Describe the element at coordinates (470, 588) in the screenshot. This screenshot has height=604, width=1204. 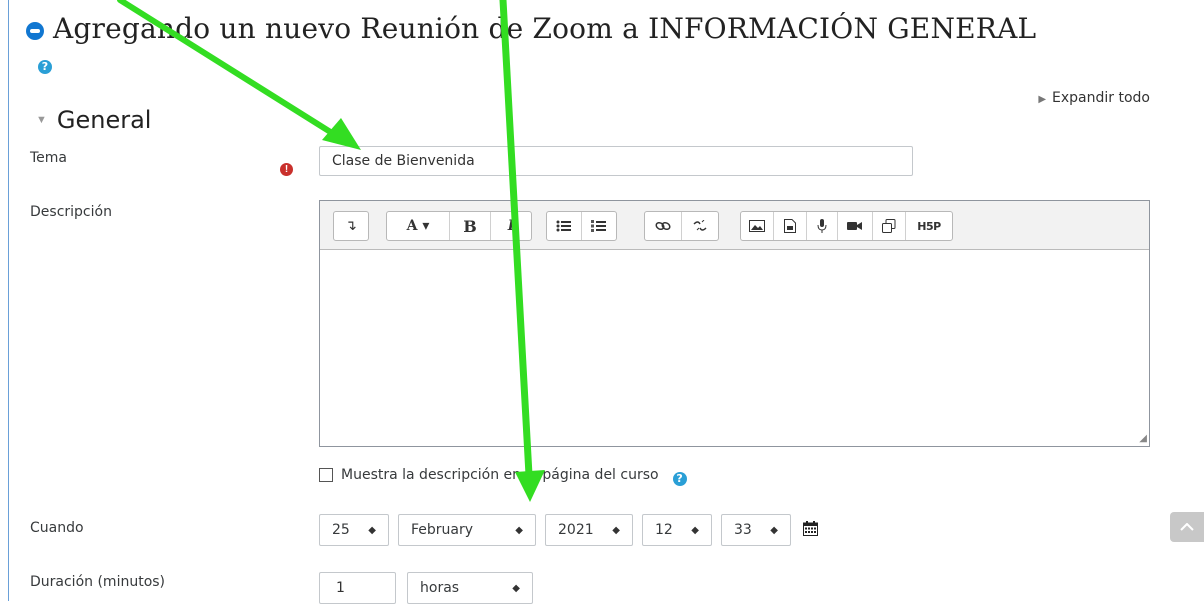
I see `duration-unit-select: horas ◆` at that location.